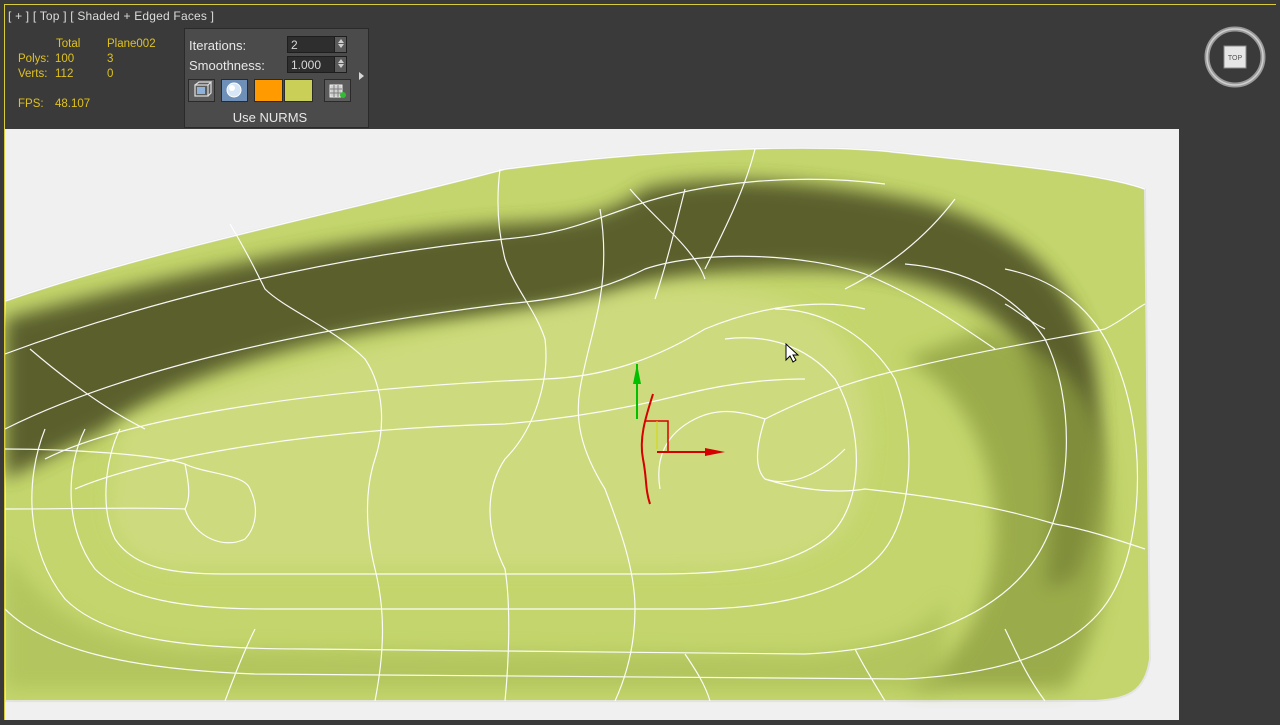 Image resolution: width=1280 pixels, height=725 pixels. What do you see at coordinates (64, 74) in the screenshot?
I see `verts-total: 112` at bounding box center [64, 74].